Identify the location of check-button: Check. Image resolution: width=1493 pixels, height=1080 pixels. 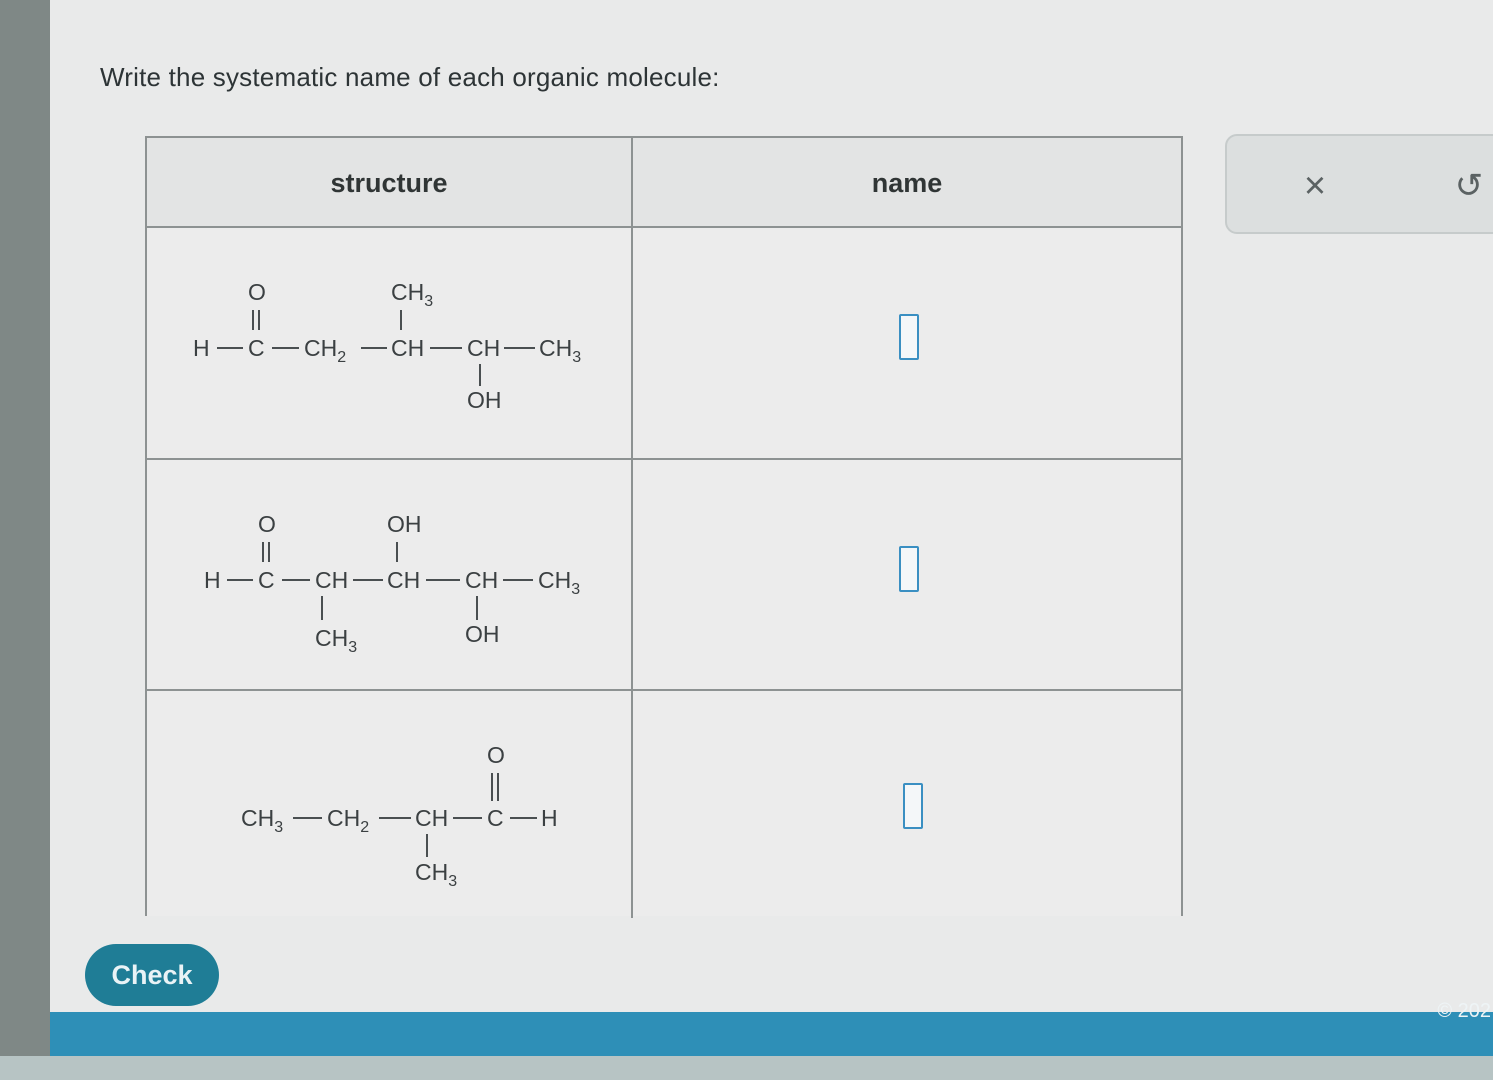
(152, 975).